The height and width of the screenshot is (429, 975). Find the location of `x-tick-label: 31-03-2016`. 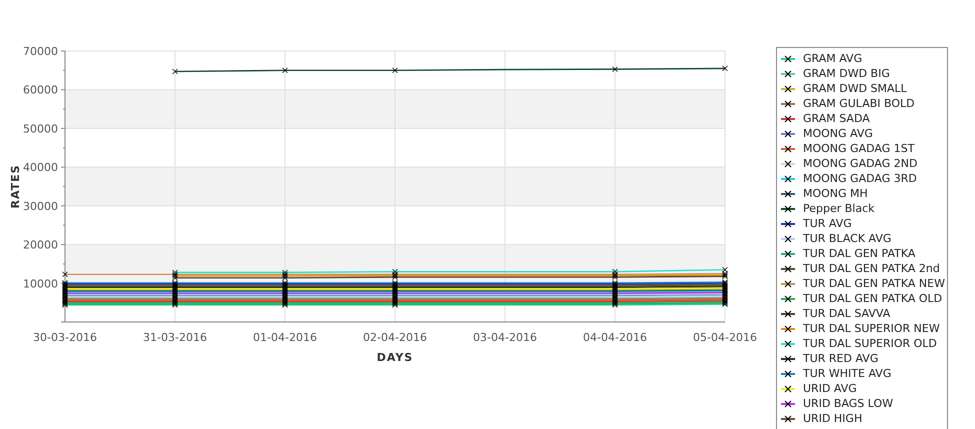

x-tick-label: 31-03-2016 is located at coordinates (175, 337).